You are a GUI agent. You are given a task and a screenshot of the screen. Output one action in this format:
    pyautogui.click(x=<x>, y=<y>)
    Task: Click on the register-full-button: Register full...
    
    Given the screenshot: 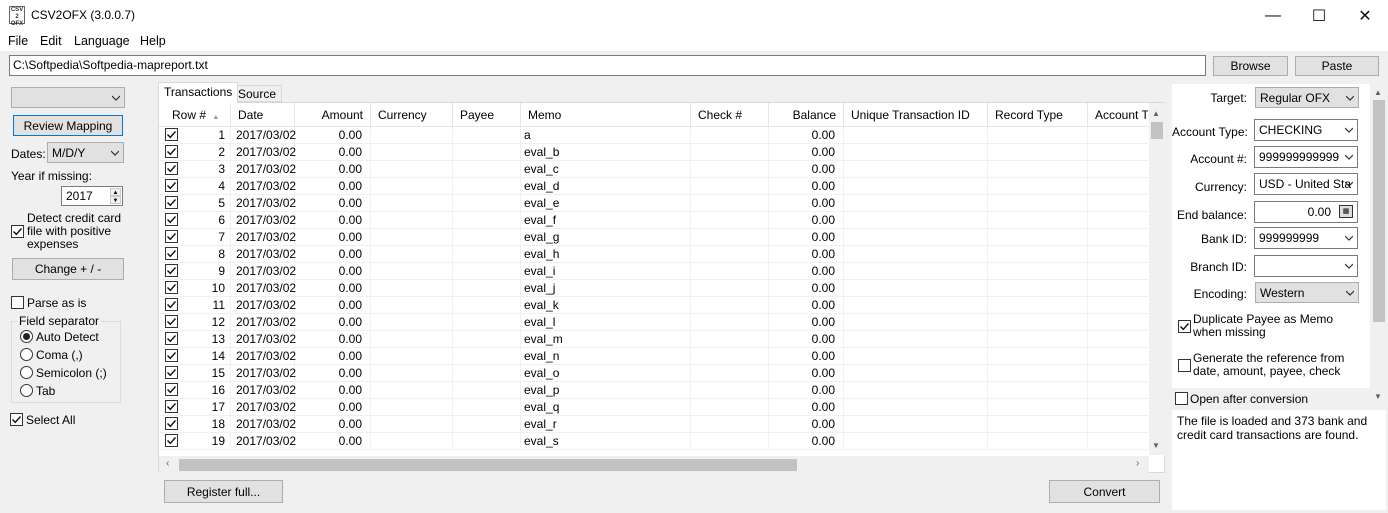 What is the action you would take?
    pyautogui.click(x=223, y=491)
    